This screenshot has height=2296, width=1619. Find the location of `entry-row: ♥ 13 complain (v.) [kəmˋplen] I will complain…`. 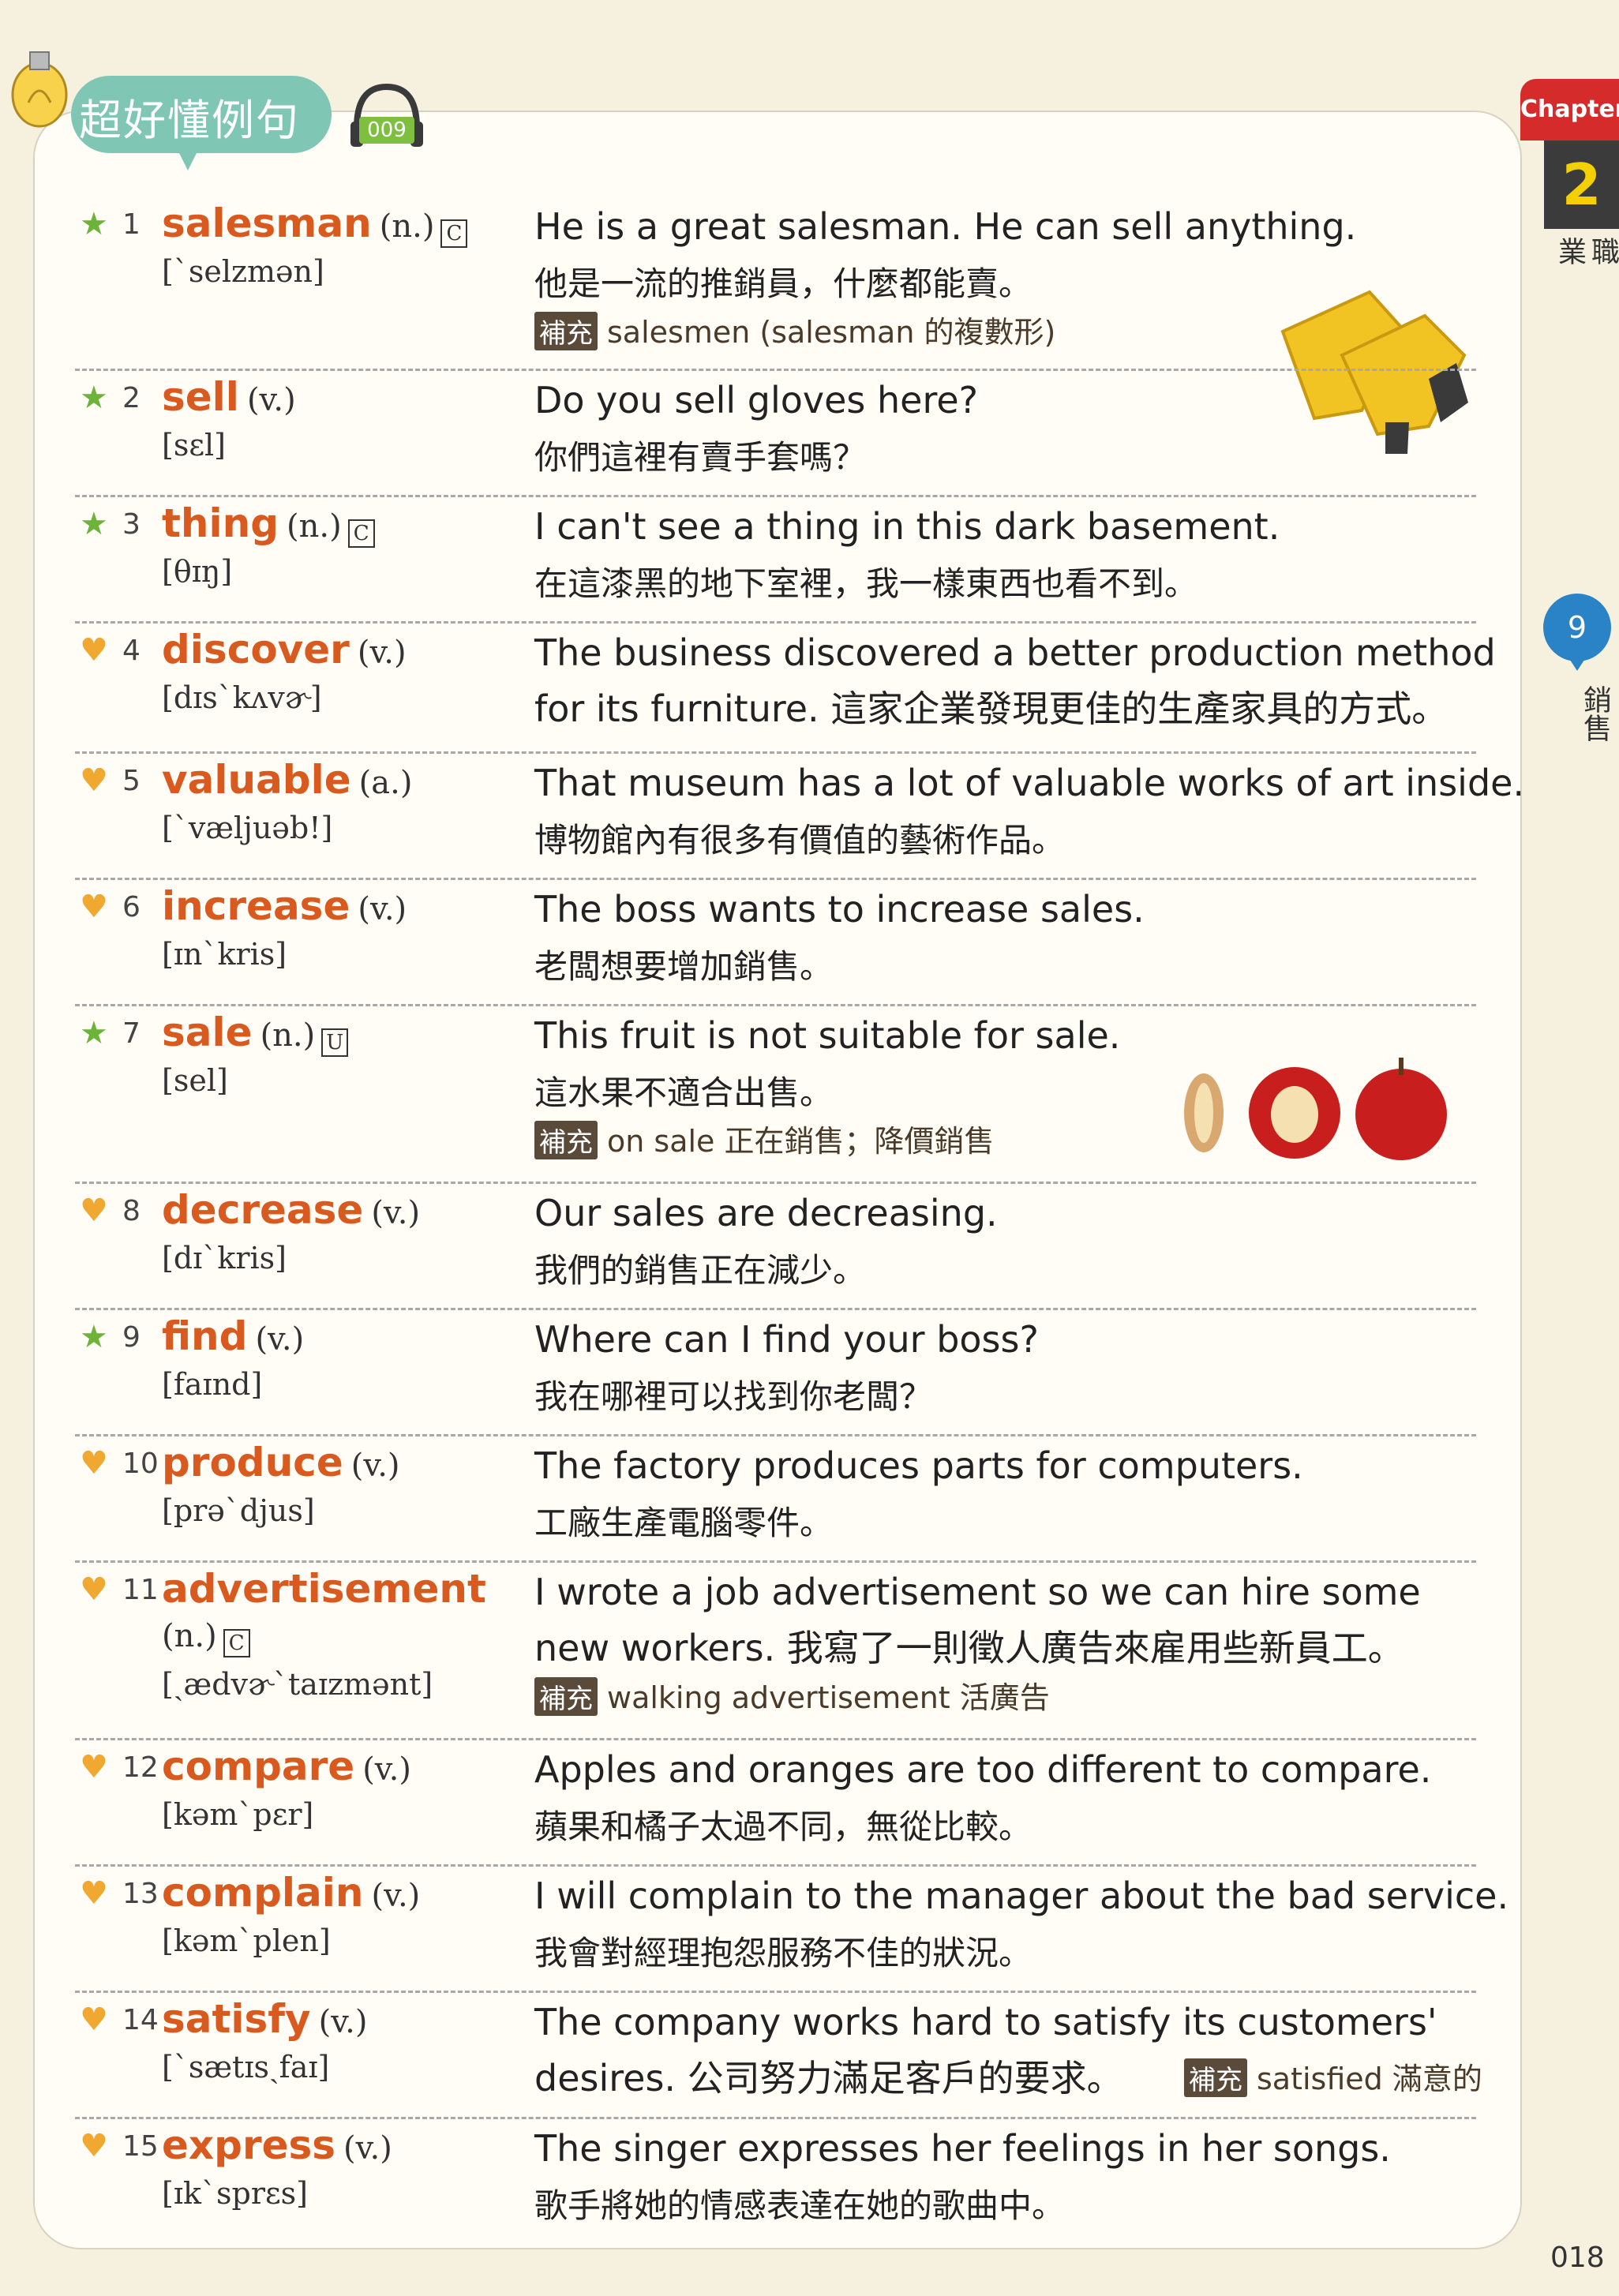

entry-row: ♥ 13 complain (v.) [kəmˋplen] I will complain… is located at coordinates (791, 1930).